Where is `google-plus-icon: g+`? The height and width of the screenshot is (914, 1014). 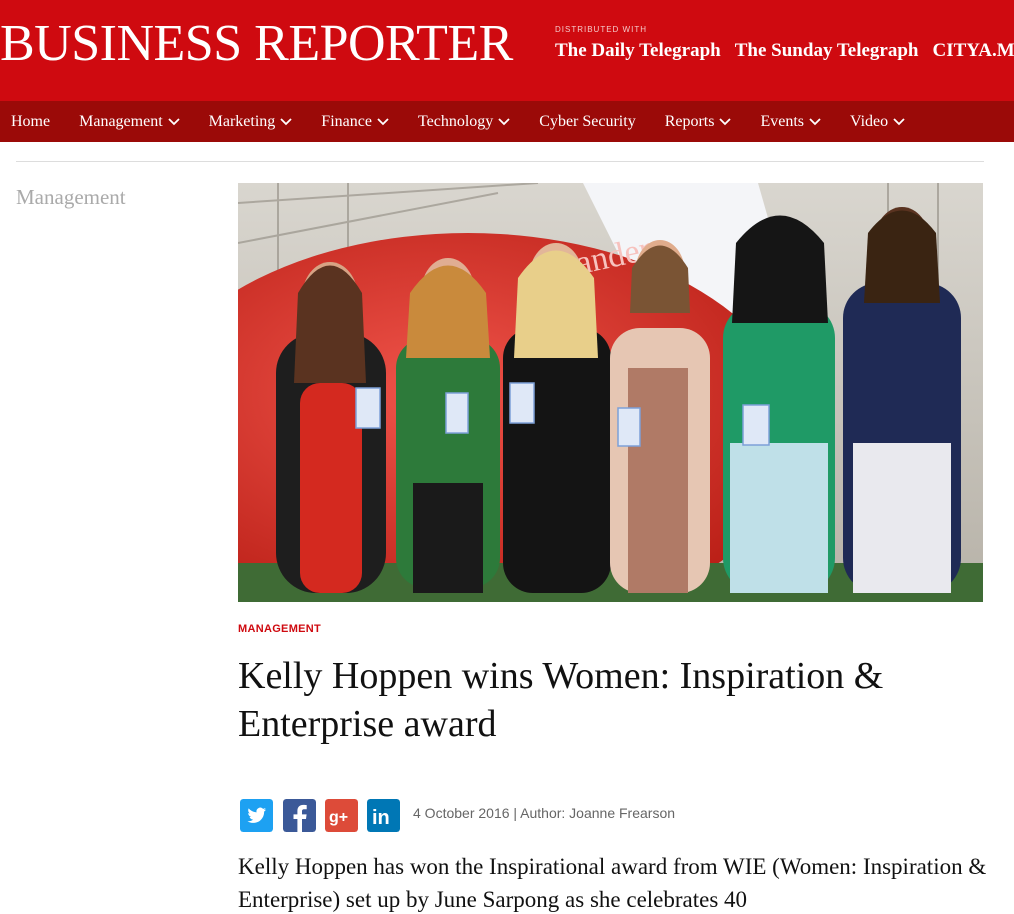 google-plus-icon: g+ is located at coordinates (341, 815).